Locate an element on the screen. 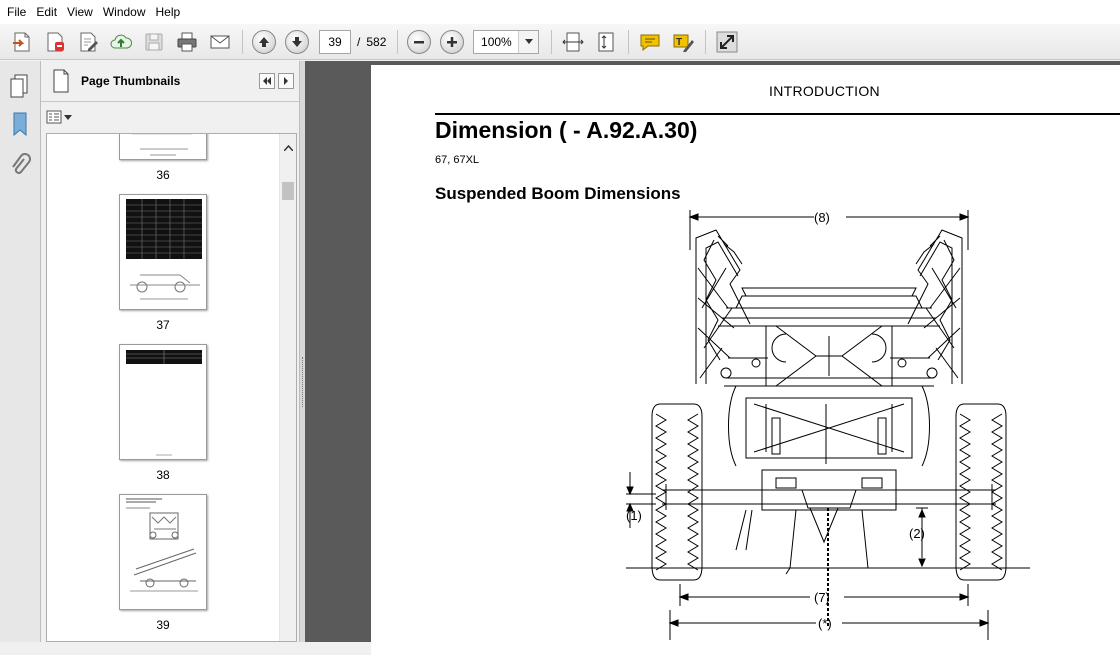 This screenshot has width=1120, height=655. expand-icon is located at coordinates (727, 41).